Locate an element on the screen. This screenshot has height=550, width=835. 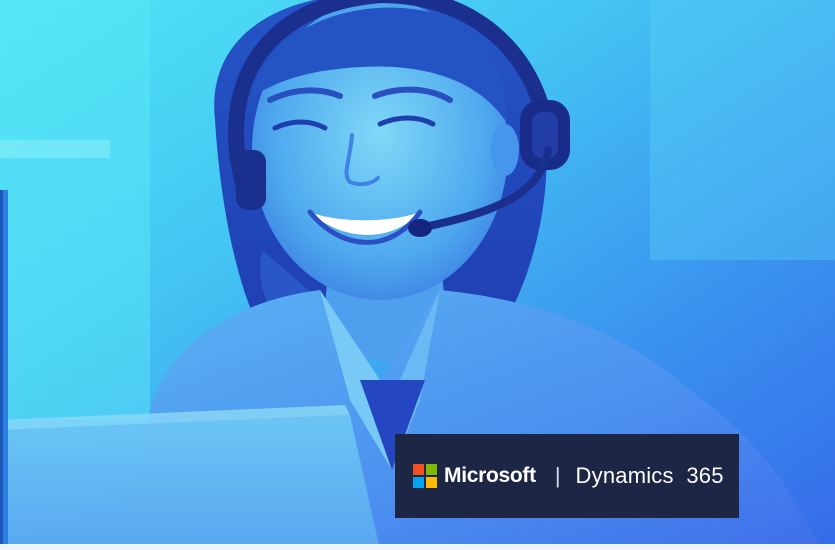
product-label: Dynamics is located at coordinates (624, 475).